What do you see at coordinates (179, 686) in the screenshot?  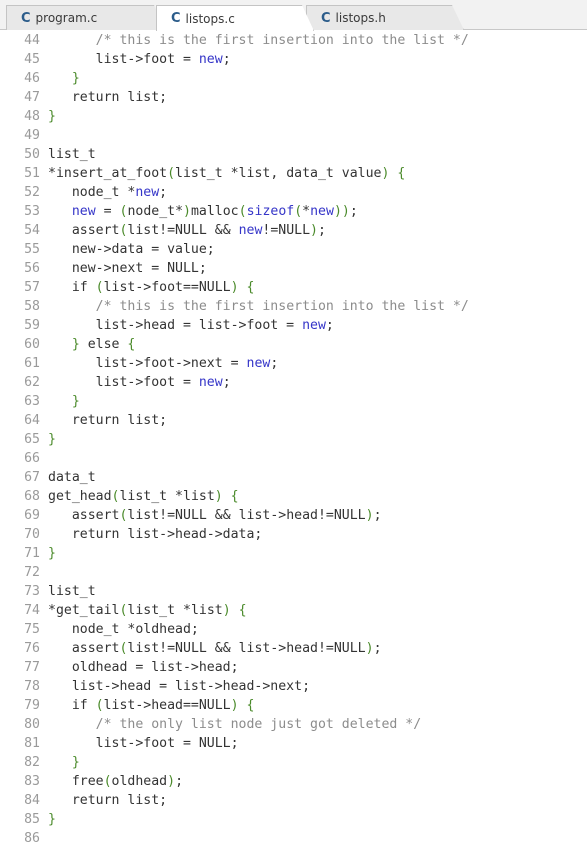 I see `code-text: list->head = list->head->next;` at bounding box center [179, 686].